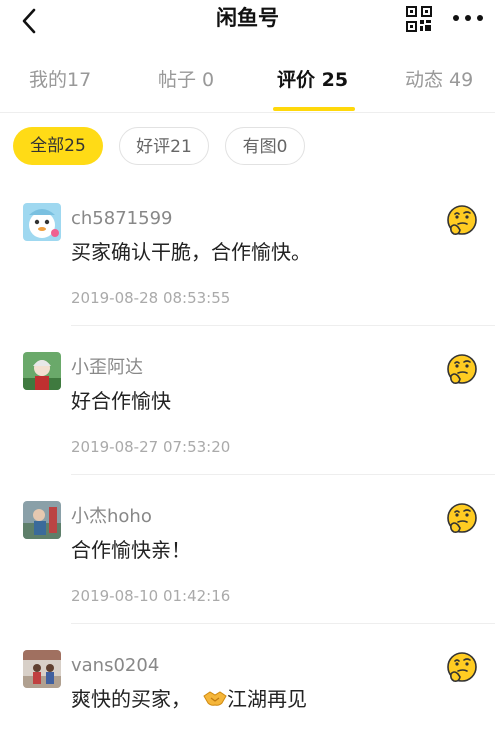 This screenshot has width=495, height=737. Describe the element at coordinates (131, 550) in the screenshot. I see `review-text: 合作愉快亲！` at that location.